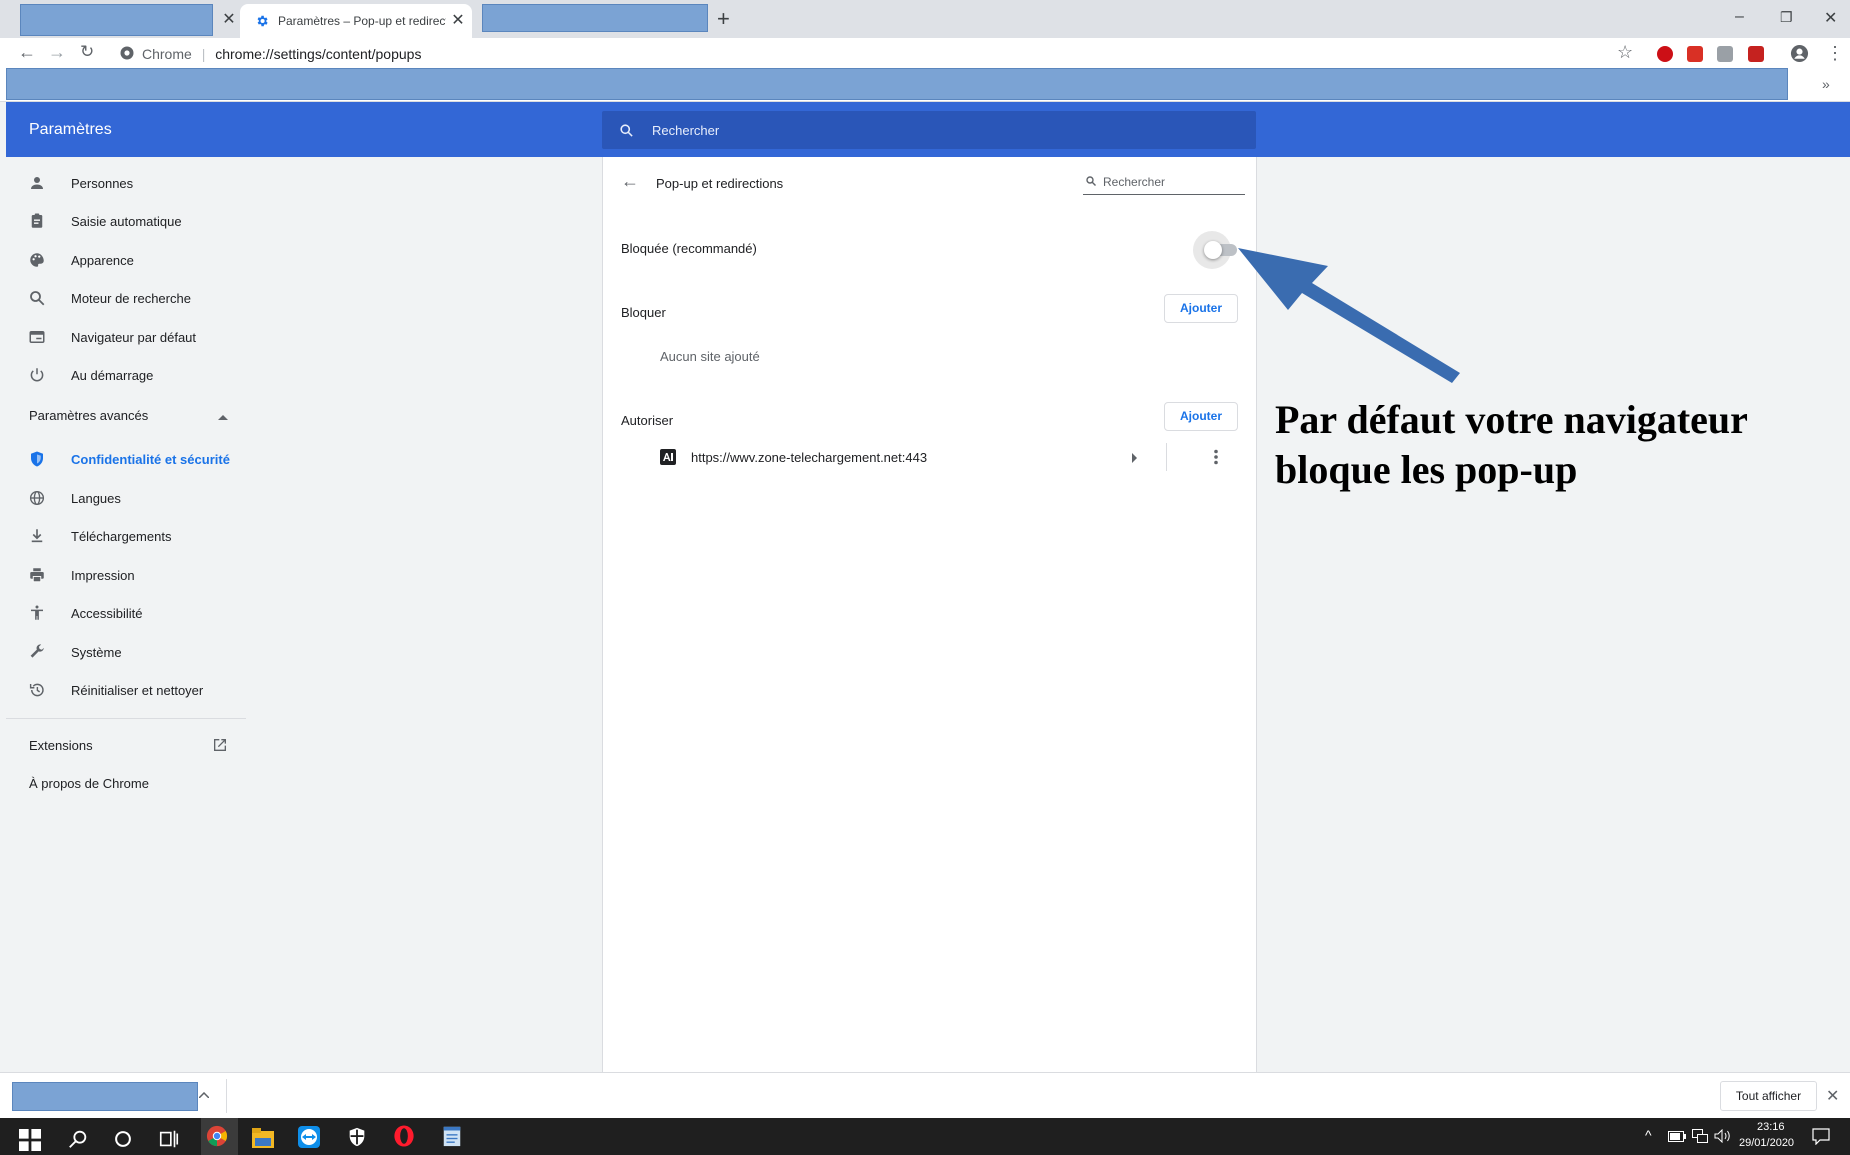  What do you see at coordinates (37, 260) in the screenshot?
I see `palette-icon` at bounding box center [37, 260].